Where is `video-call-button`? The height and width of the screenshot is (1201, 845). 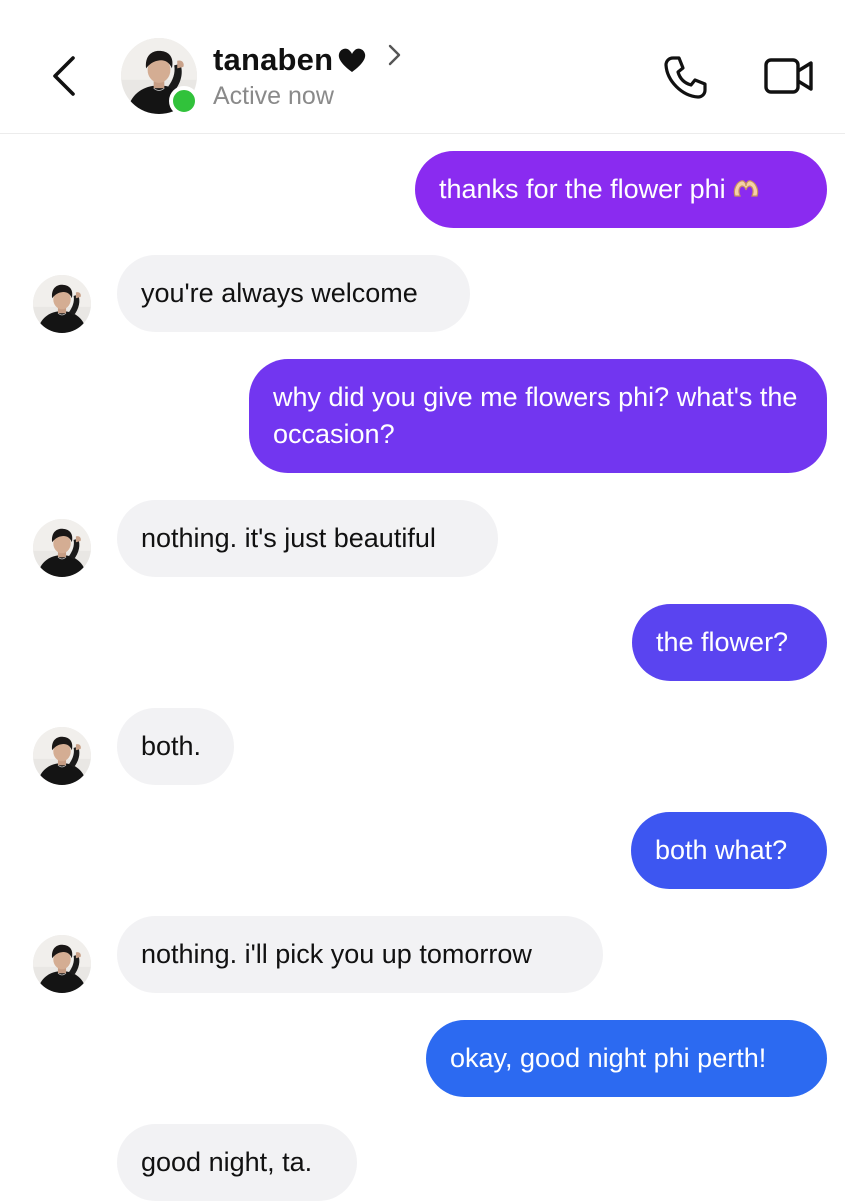 video-call-button is located at coordinates (789, 76).